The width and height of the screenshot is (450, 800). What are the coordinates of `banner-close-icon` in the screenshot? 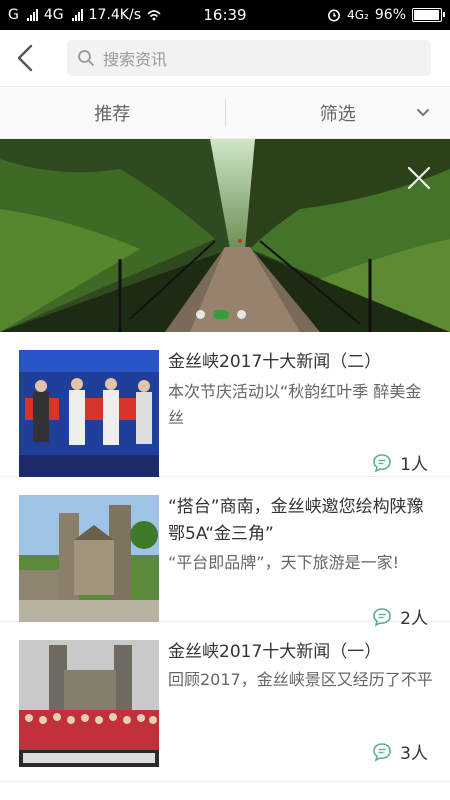 It's located at (419, 178).